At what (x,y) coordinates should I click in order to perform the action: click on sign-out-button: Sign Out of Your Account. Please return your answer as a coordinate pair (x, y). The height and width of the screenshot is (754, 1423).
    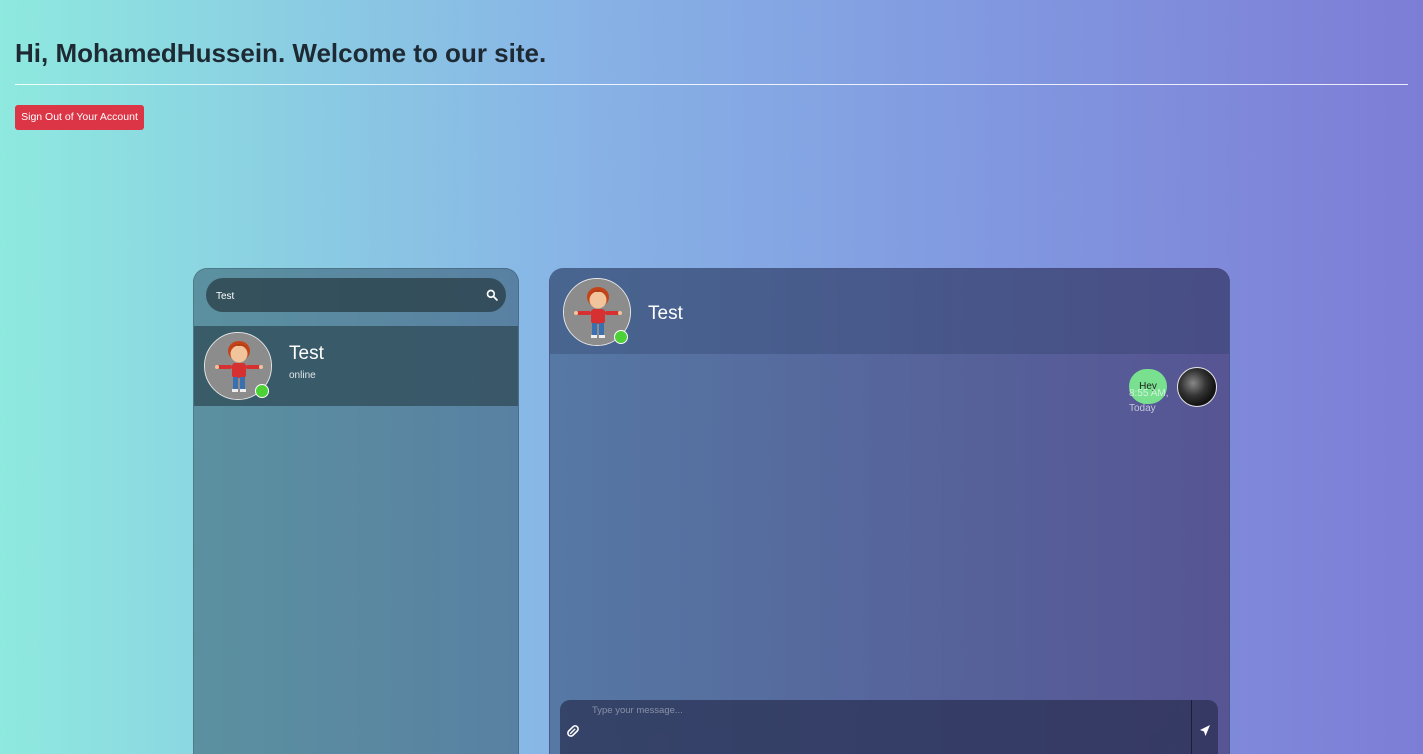
    Looking at the image, I should click on (79, 117).